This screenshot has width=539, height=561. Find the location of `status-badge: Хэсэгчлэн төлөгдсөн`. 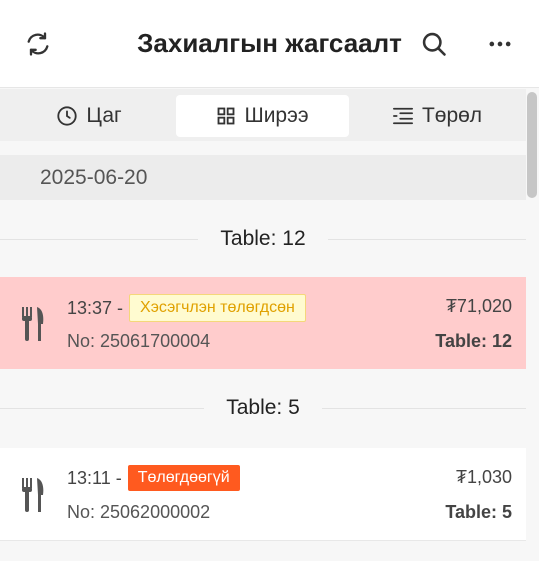

status-badge: Хэсэгчлэн төлөгдсөн is located at coordinates (217, 308).